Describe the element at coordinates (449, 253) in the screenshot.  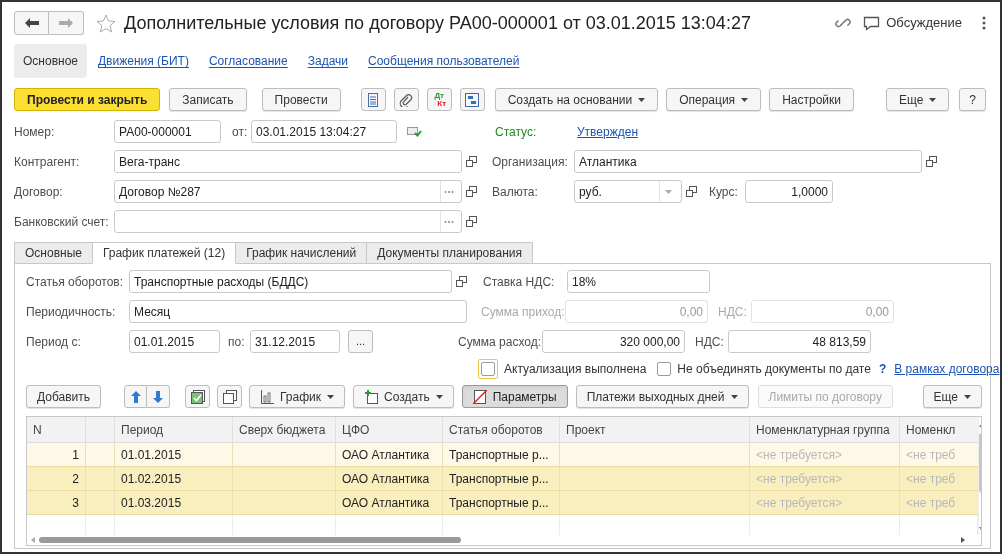
I see `tab: Документы планирования` at that location.